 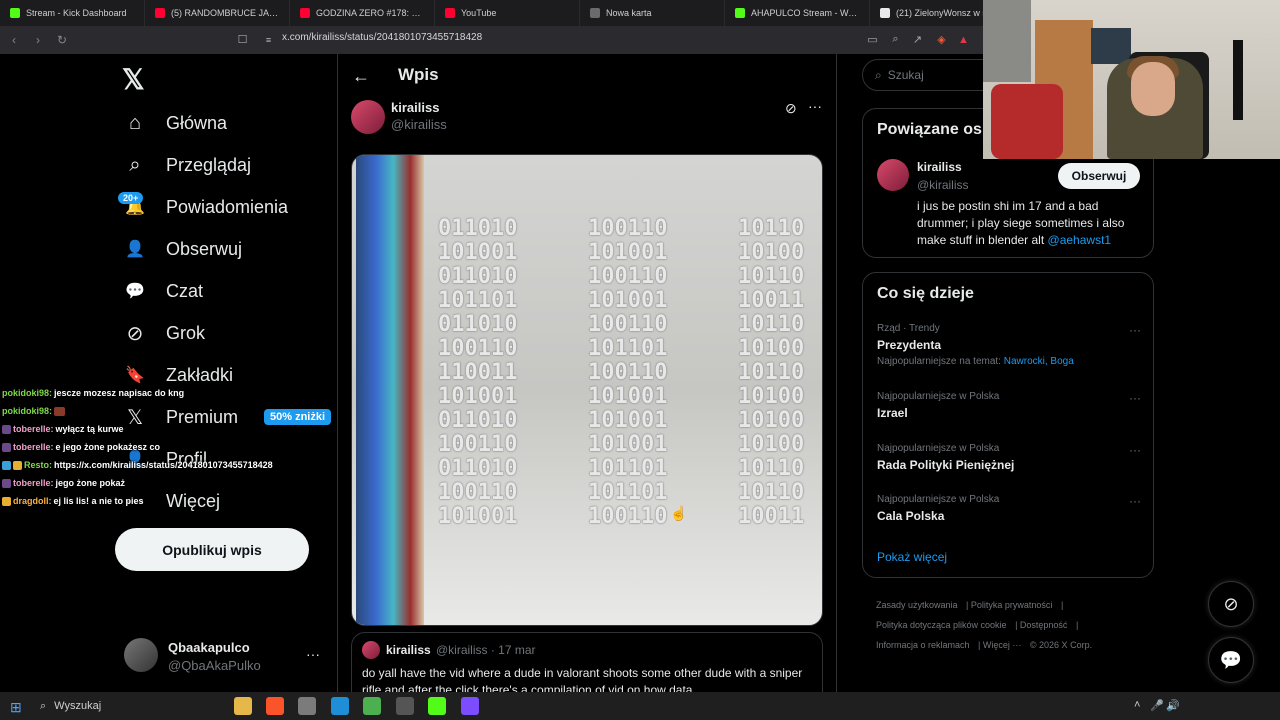 I want to click on brave-shield-icon: ◈, so click(x=941, y=39).